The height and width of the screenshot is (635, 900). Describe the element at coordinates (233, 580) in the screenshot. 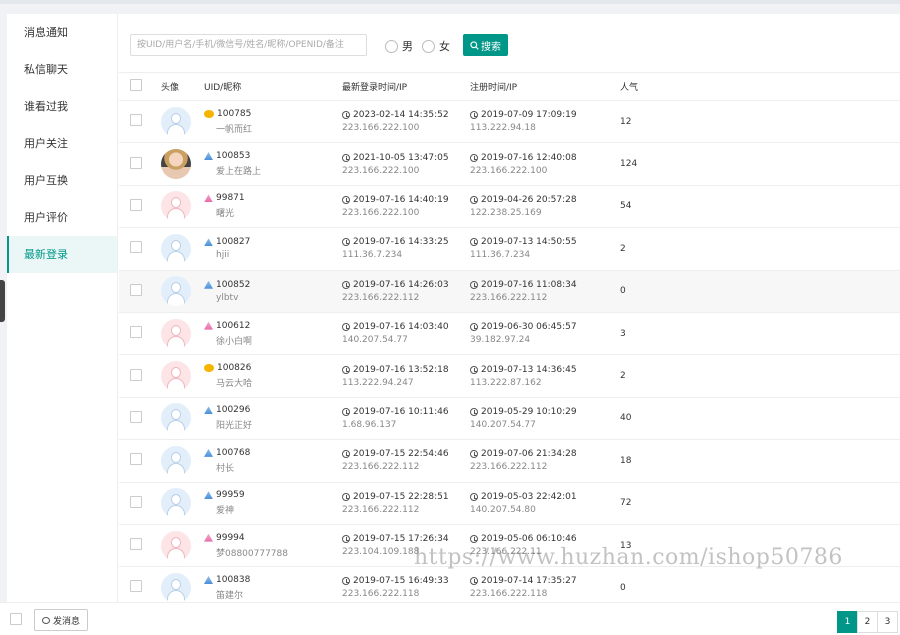

I see `user-uid: 100838` at that location.